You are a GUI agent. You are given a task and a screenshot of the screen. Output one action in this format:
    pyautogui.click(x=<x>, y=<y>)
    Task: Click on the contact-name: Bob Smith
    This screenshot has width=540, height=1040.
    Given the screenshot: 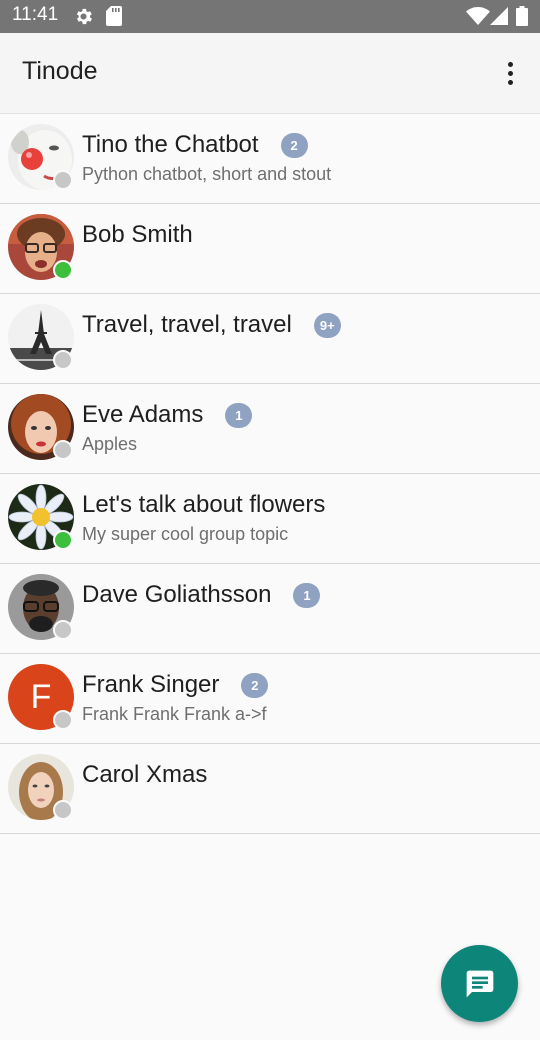 What is the action you would take?
    pyautogui.click(x=137, y=234)
    